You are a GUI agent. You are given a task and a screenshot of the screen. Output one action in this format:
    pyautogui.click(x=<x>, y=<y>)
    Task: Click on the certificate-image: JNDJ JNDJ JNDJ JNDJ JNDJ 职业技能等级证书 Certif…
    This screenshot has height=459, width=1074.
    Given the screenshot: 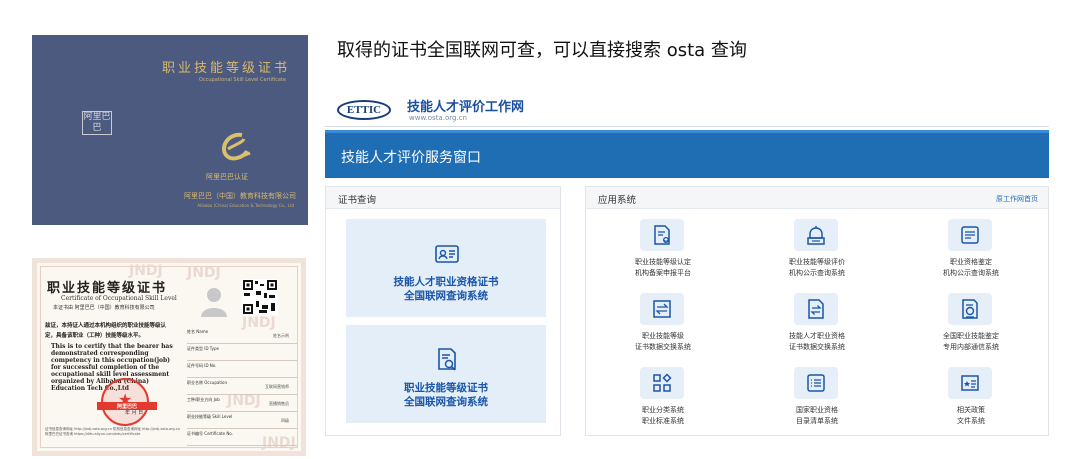 What is the action you would take?
    pyautogui.click(x=169, y=357)
    